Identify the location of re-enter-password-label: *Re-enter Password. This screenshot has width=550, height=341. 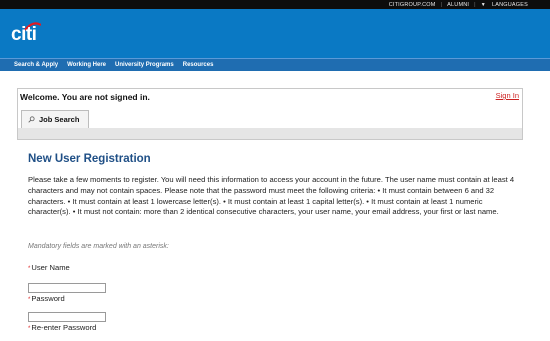
(62, 327).